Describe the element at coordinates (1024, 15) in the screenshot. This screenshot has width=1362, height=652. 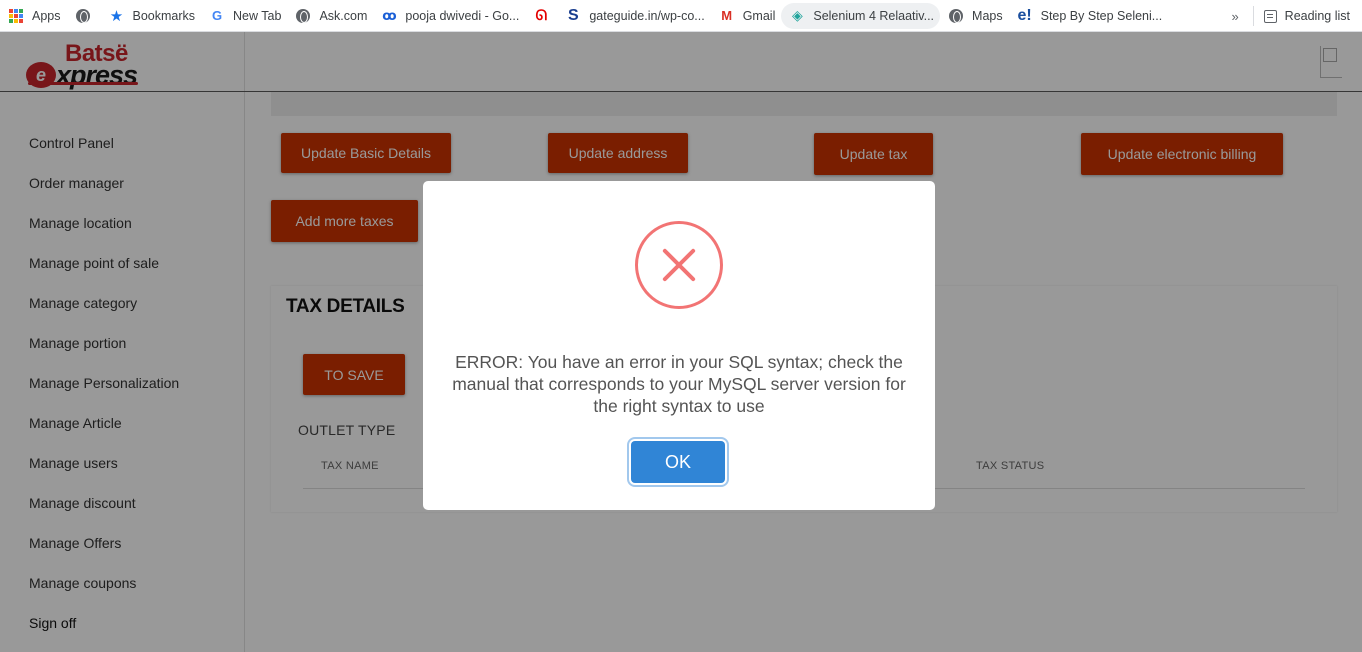
I see `e-logo-icon: e!` at that location.